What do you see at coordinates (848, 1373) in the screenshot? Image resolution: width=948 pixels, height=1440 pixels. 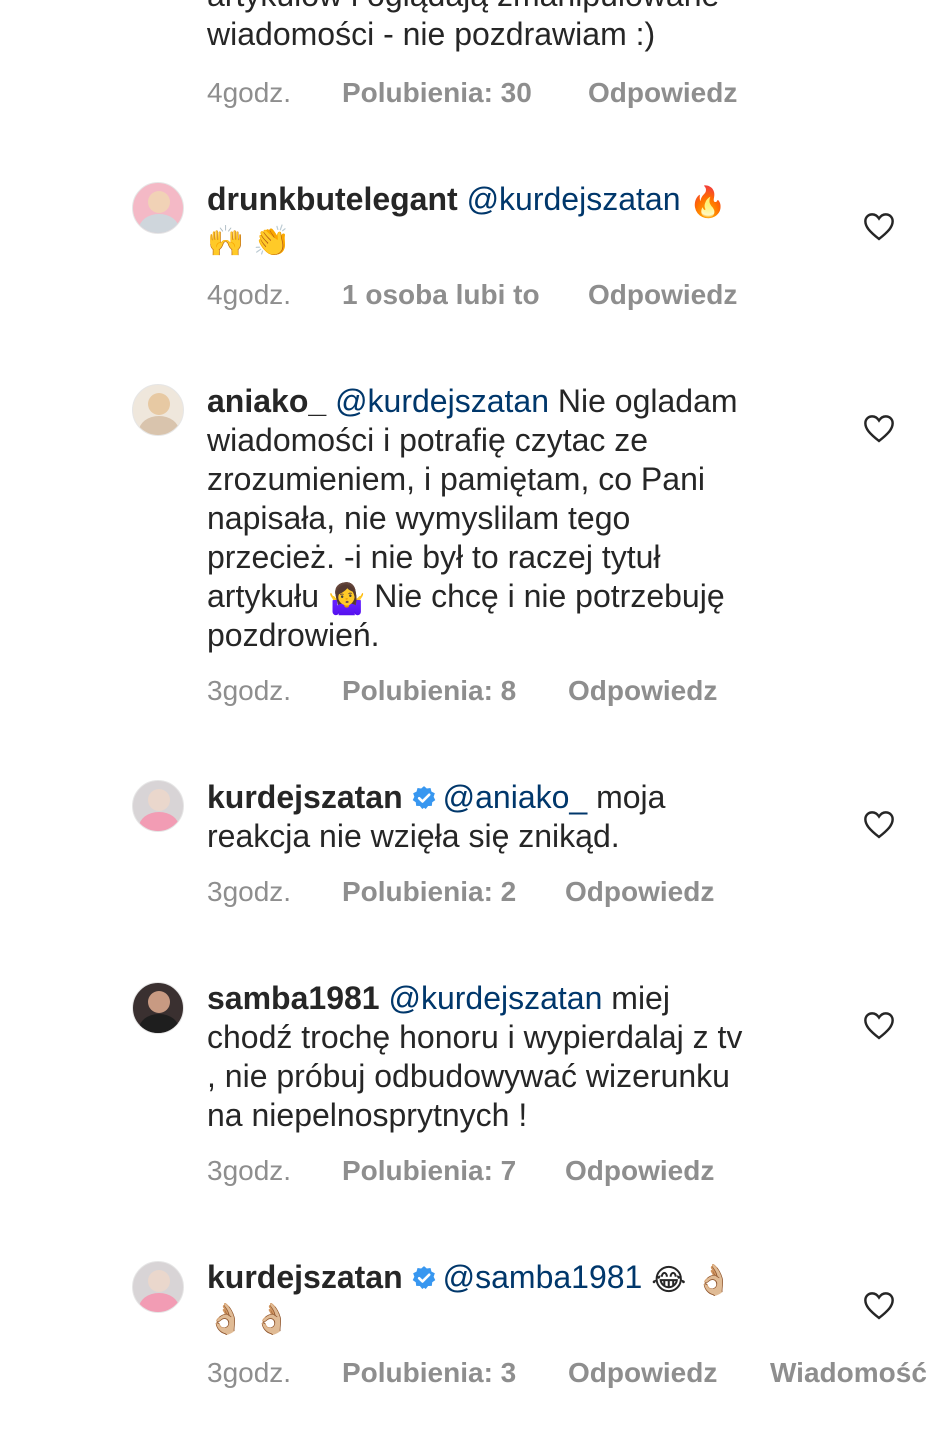 I see `send-message-button: Wiadomość` at bounding box center [848, 1373].